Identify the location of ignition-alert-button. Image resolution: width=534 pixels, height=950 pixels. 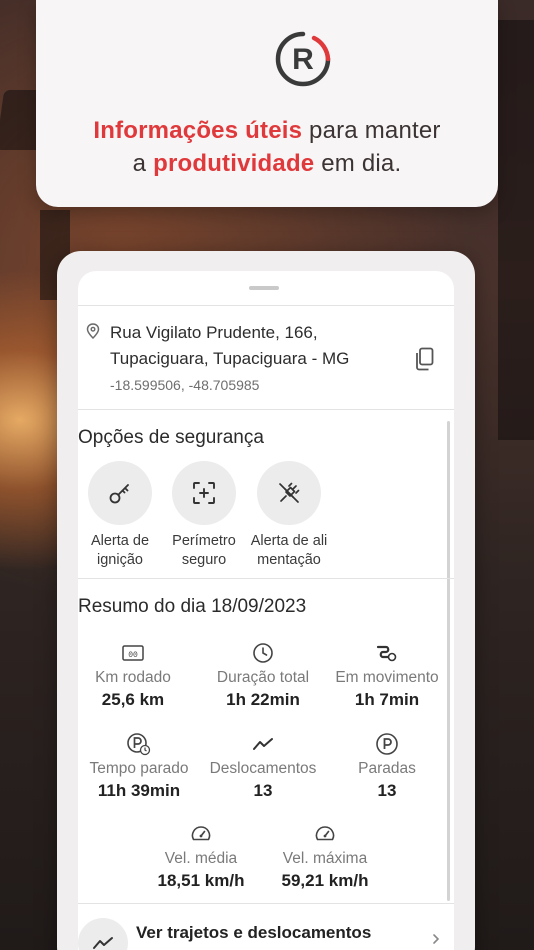
(120, 493).